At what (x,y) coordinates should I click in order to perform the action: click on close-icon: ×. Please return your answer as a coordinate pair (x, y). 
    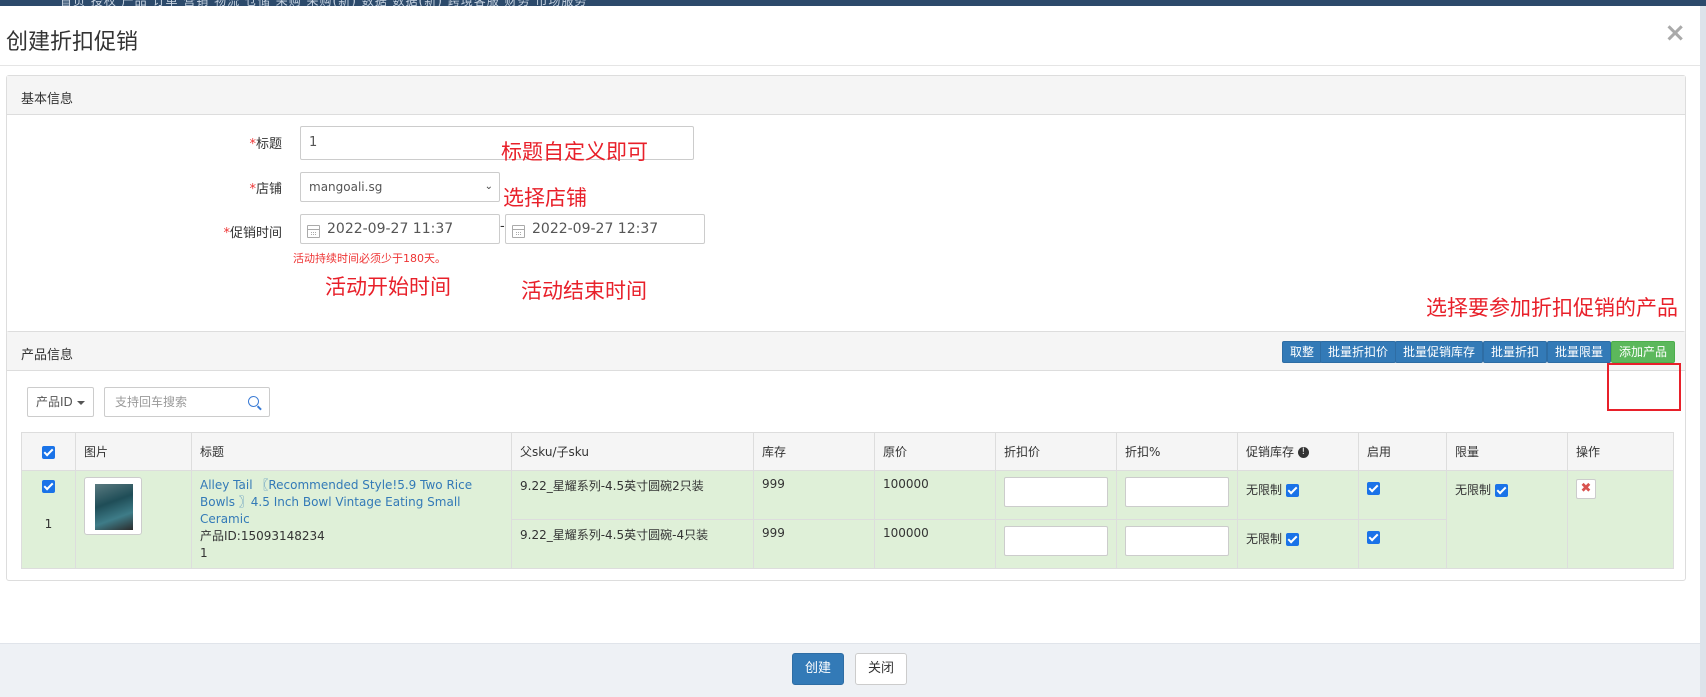
    Looking at the image, I should click on (1675, 33).